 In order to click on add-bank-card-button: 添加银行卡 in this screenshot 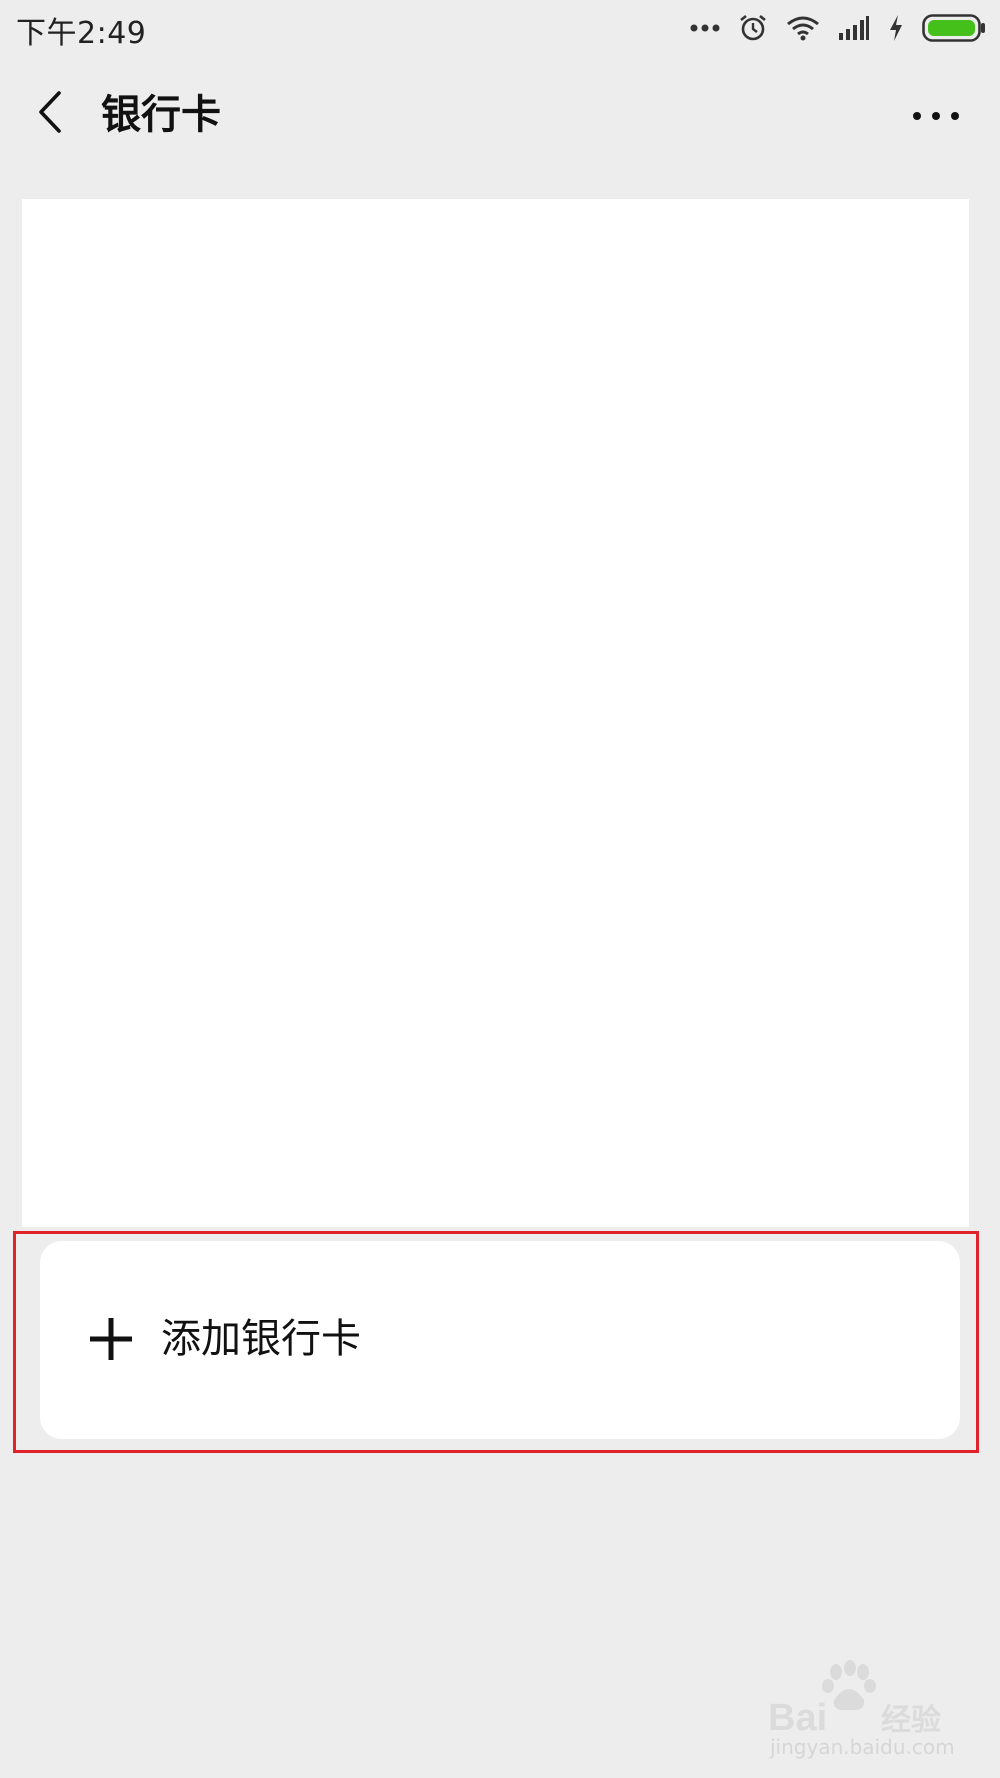, I will do `click(500, 1340)`.